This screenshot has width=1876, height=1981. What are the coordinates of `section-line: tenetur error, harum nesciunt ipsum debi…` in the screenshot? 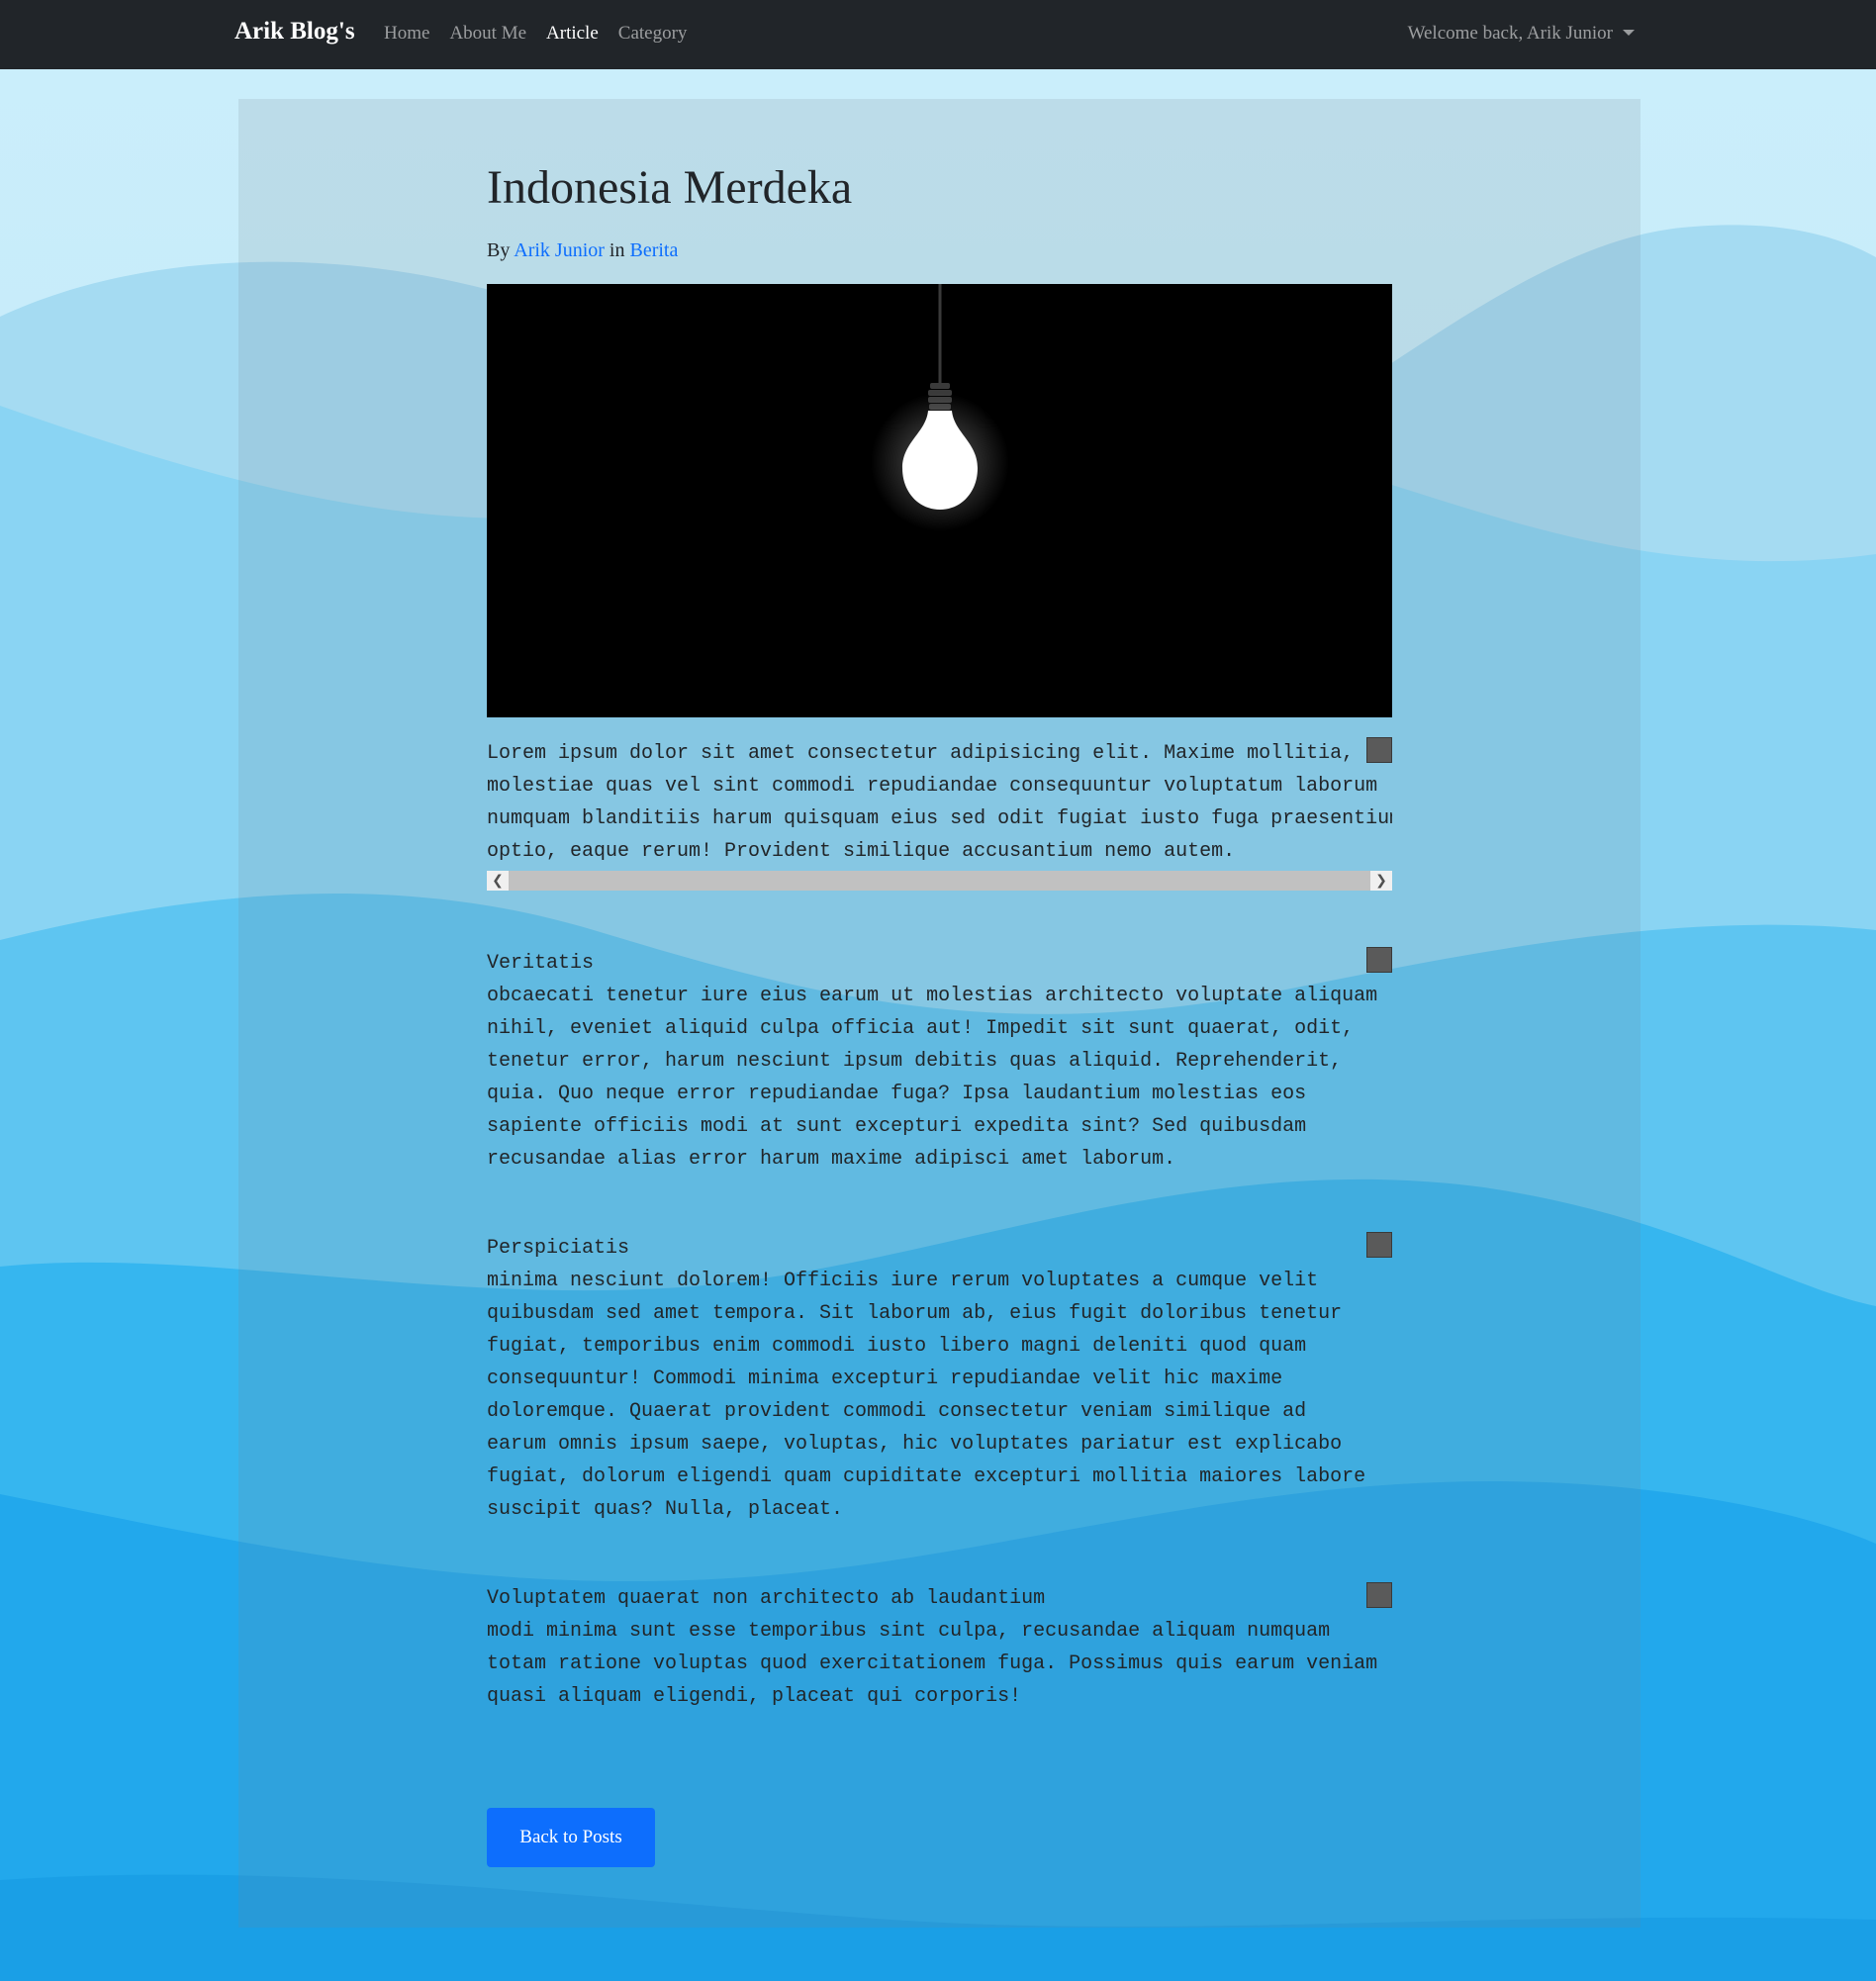 It's located at (915, 1061).